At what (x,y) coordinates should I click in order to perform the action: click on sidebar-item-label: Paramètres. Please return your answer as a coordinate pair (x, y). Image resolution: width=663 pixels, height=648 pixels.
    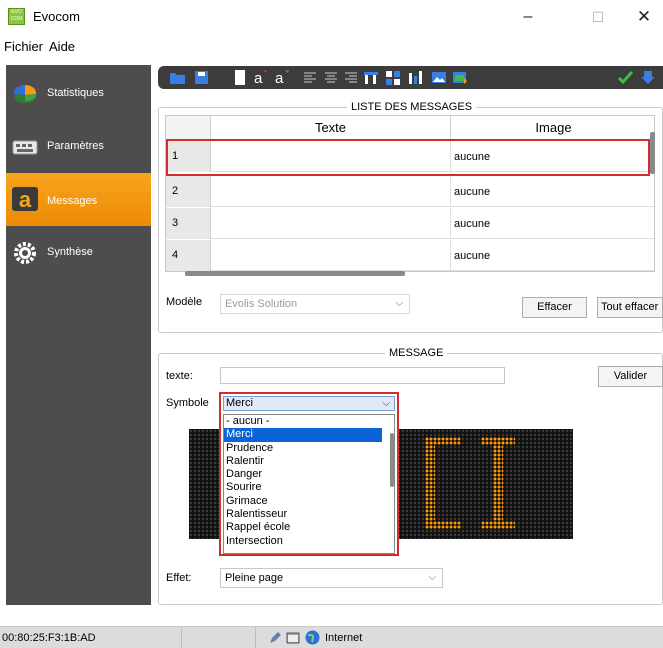
    Looking at the image, I should click on (75, 146).